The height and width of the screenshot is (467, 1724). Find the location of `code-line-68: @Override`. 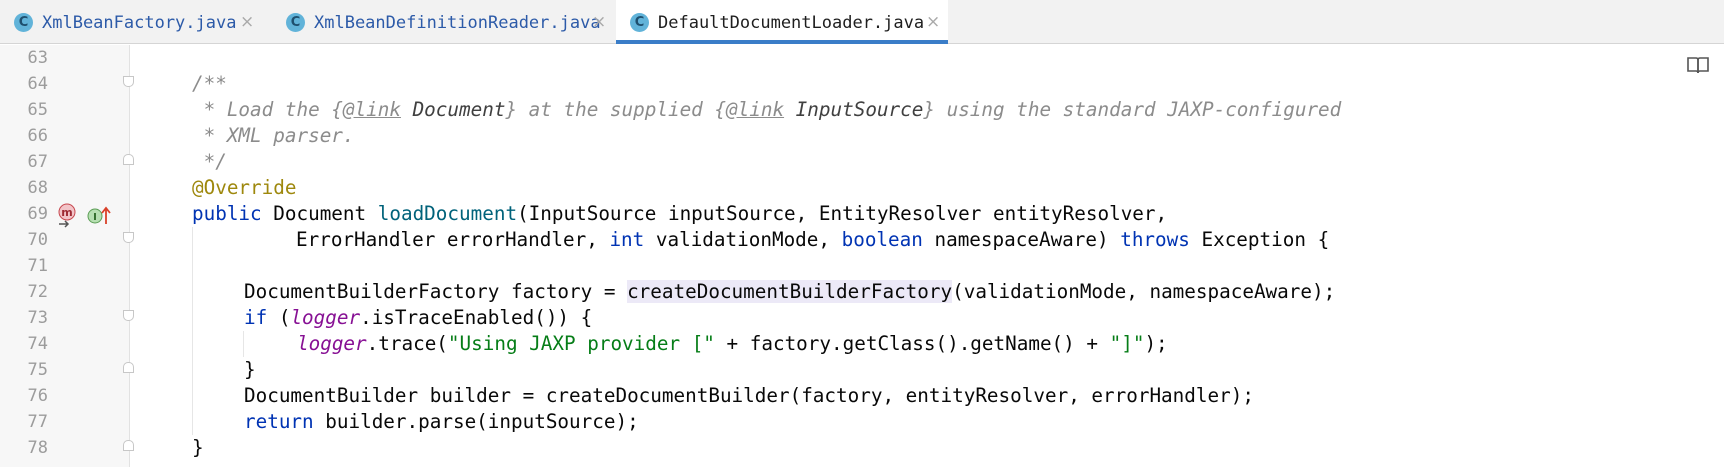

code-line-68: @Override is located at coordinates (244, 187).